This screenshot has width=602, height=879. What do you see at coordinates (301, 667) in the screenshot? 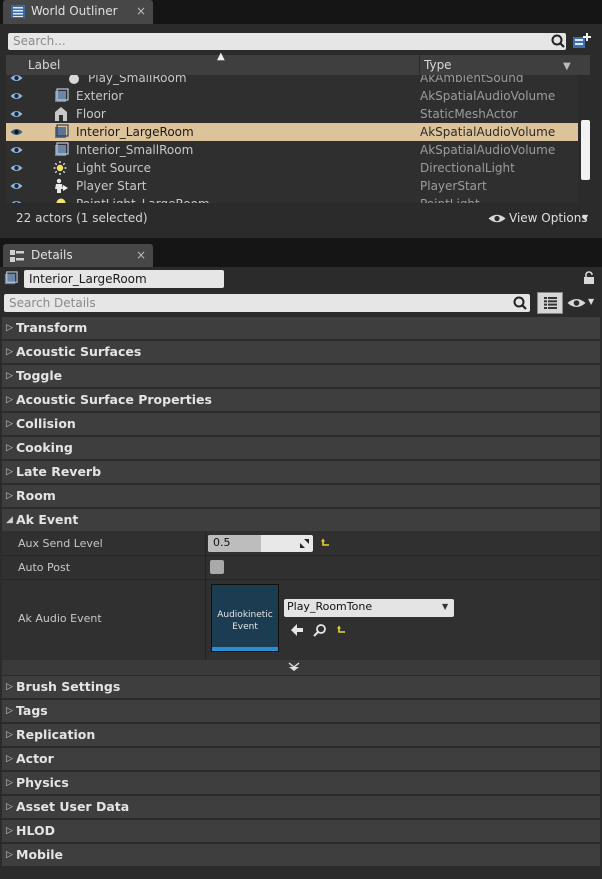
I see `advanced-expander` at bounding box center [301, 667].